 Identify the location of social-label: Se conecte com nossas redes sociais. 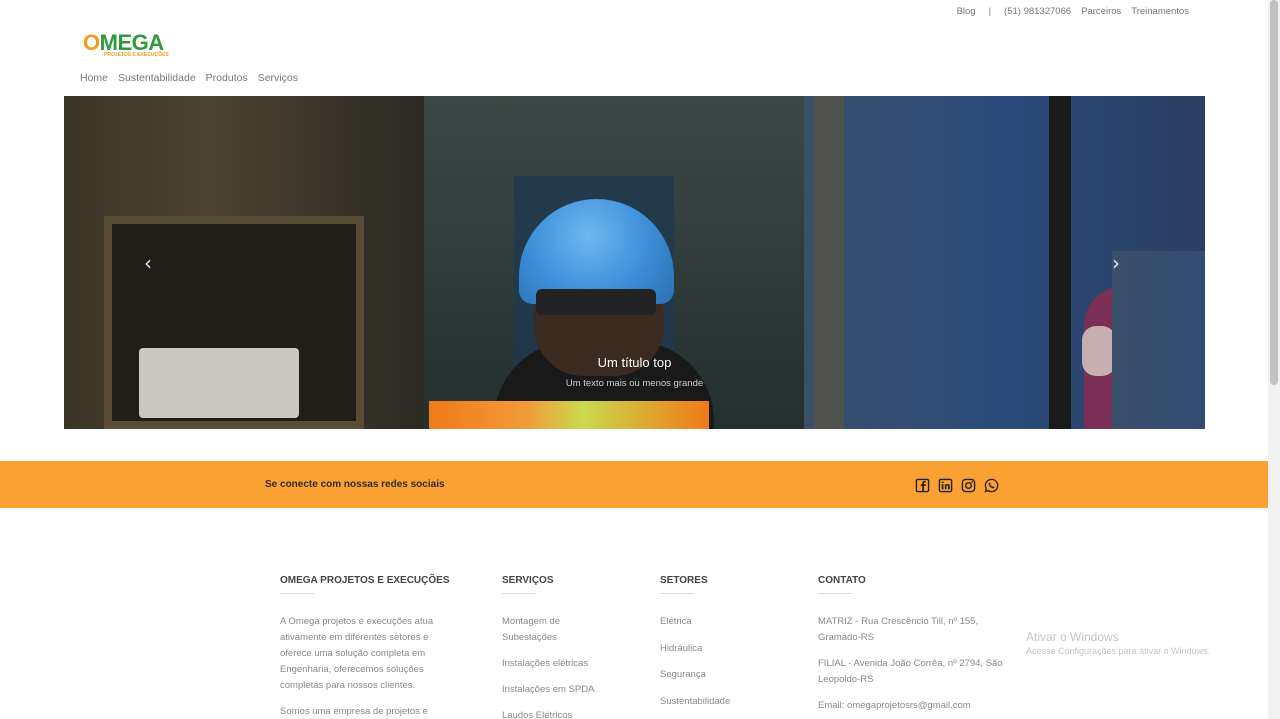
(355, 484).